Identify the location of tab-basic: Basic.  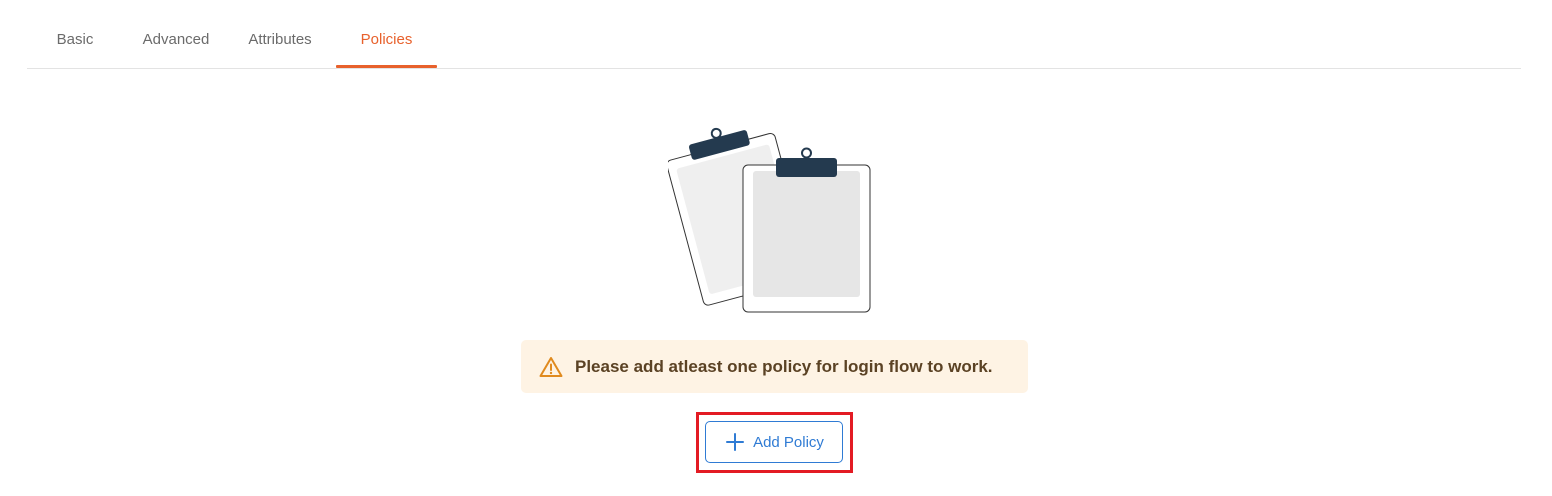
(75, 33).